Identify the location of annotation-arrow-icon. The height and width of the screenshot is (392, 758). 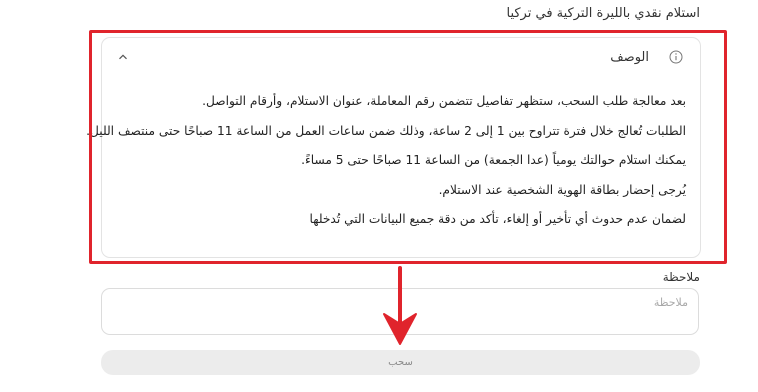
(400, 305).